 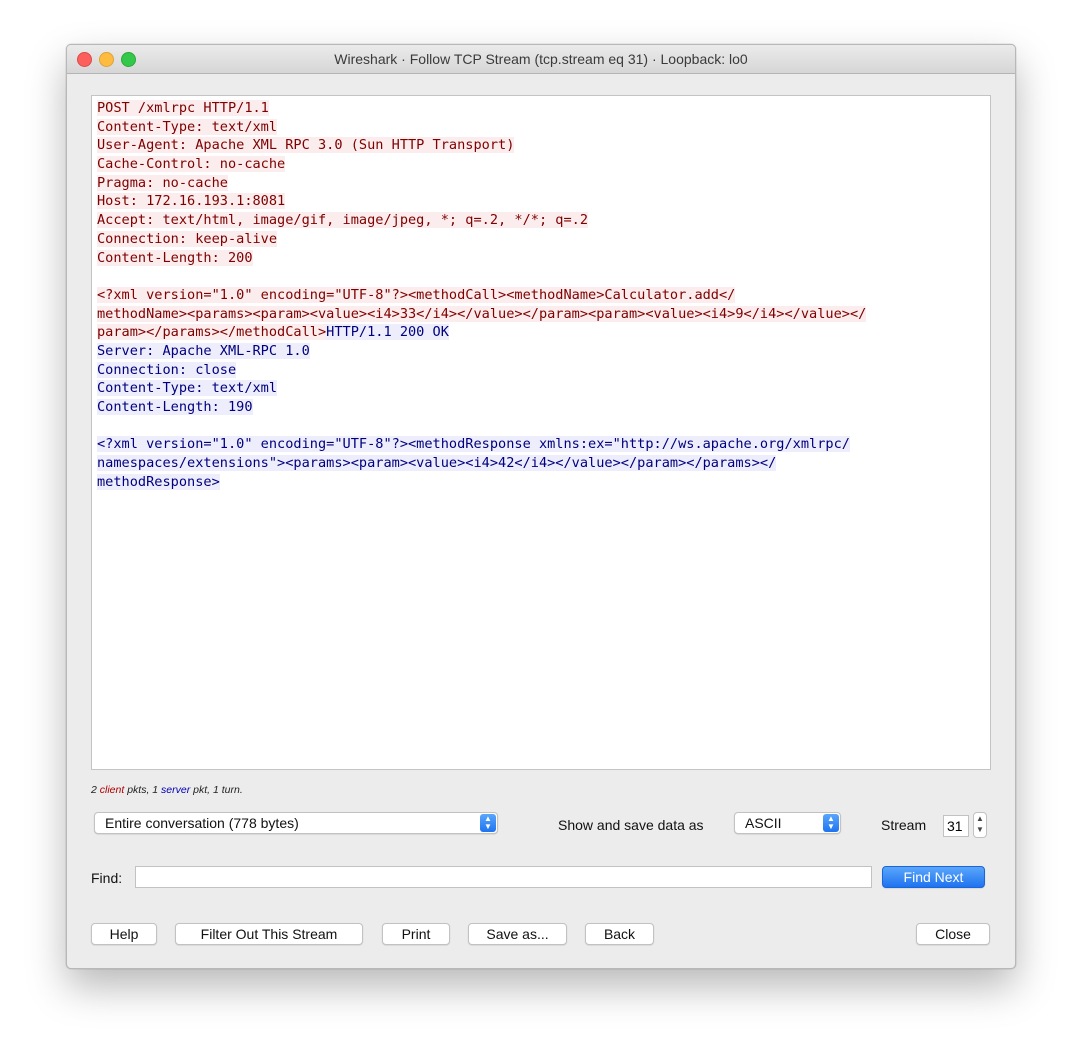 What do you see at coordinates (541, 201) in the screenshot?
I see `stream-line: Host: 172.16.193.1:8081` at bounding box center [541, 201].